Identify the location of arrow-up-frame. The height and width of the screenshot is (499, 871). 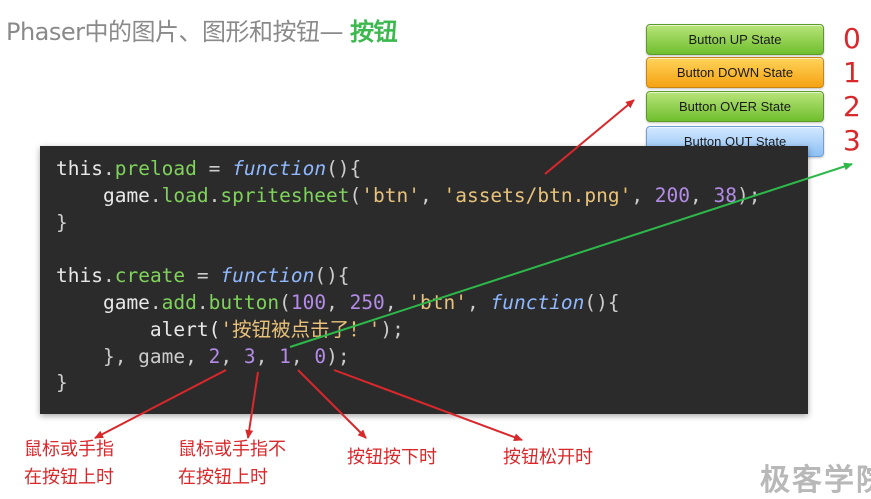
(428, 405).